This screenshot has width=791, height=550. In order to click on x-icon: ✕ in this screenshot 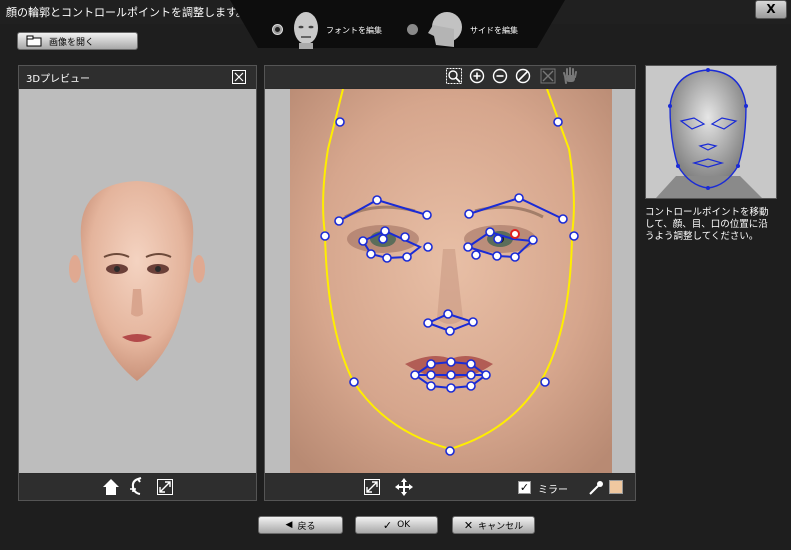, I will do `click(468, 525)`.